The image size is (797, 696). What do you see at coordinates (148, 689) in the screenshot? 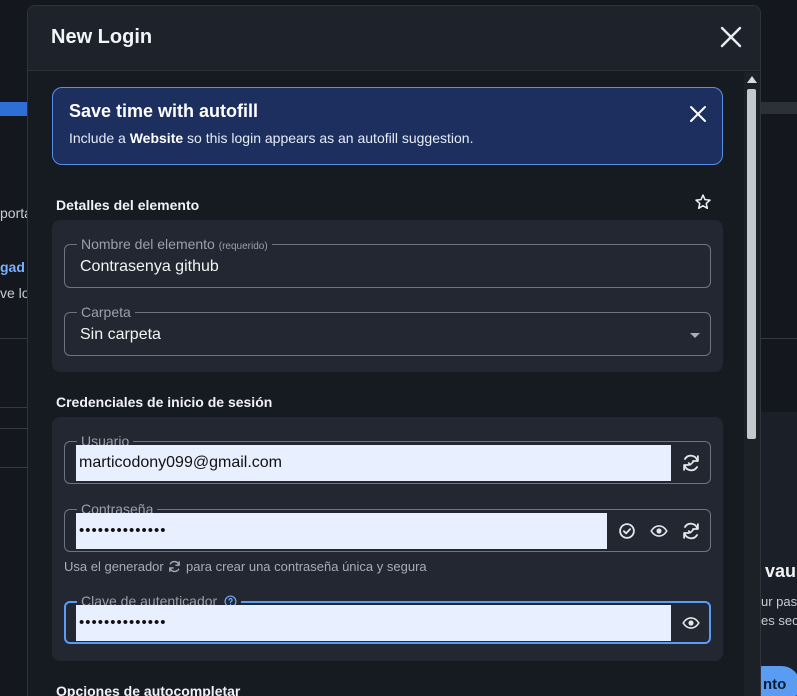
I see `autofill-options-heading: Opciones de autocompletar` at bounding box center [148, 689].